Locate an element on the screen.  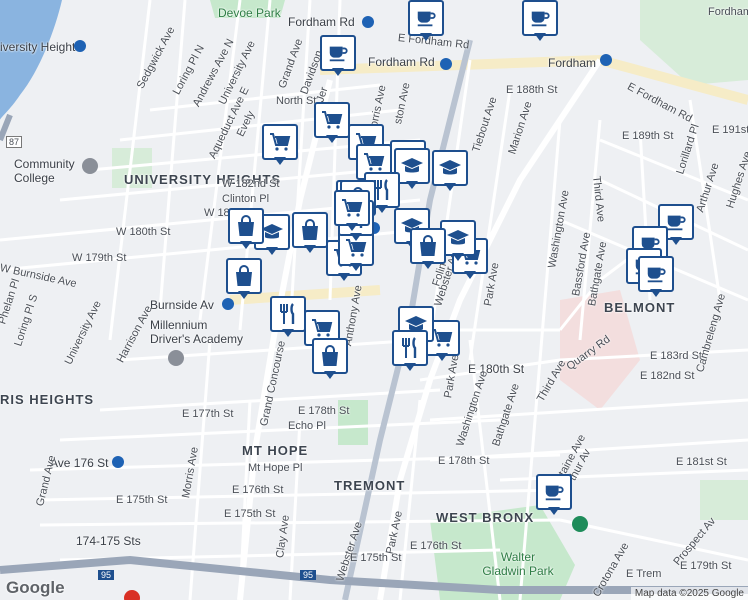
neighborhood-label: RIS HEIGHTS is located at coordinates (47, 399).